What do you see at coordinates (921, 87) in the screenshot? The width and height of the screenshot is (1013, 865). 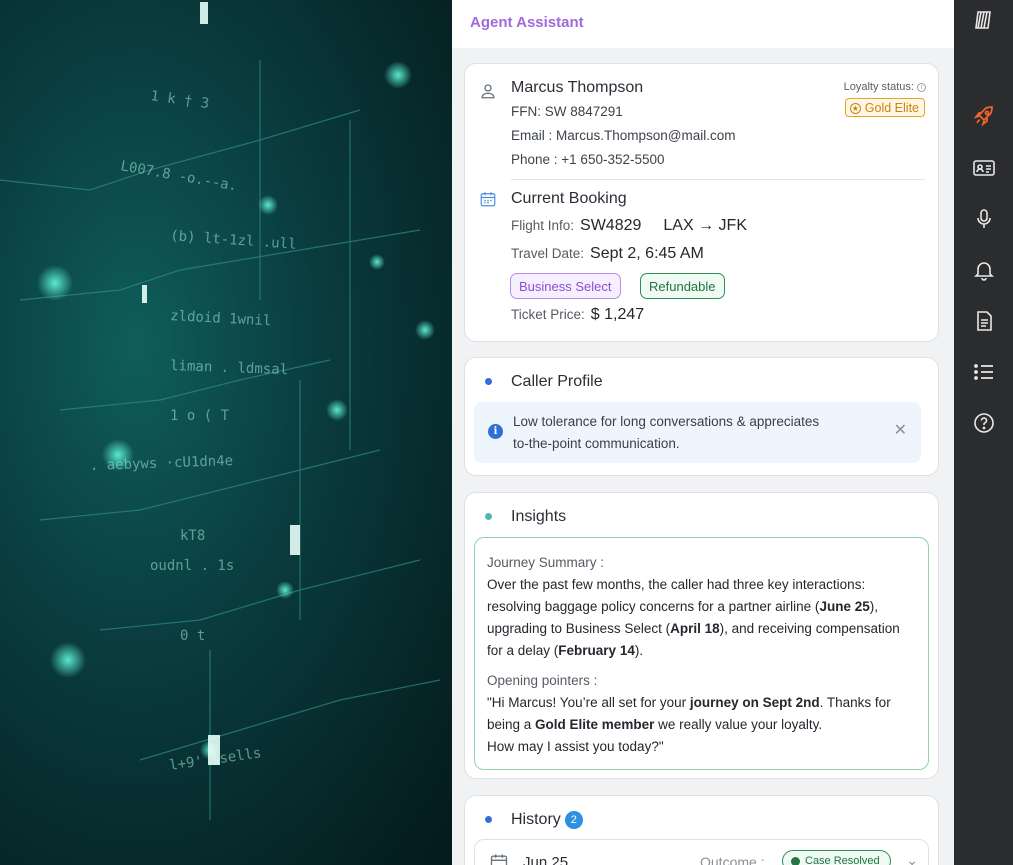 I see `info-circle-icon: i` at bounding box center [921, 87].